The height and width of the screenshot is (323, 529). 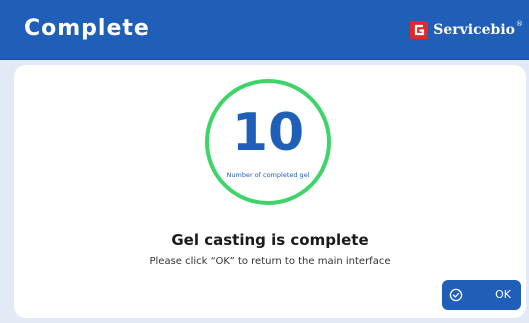 I want to click on completed-count: 10, so click(x=268, y=133).